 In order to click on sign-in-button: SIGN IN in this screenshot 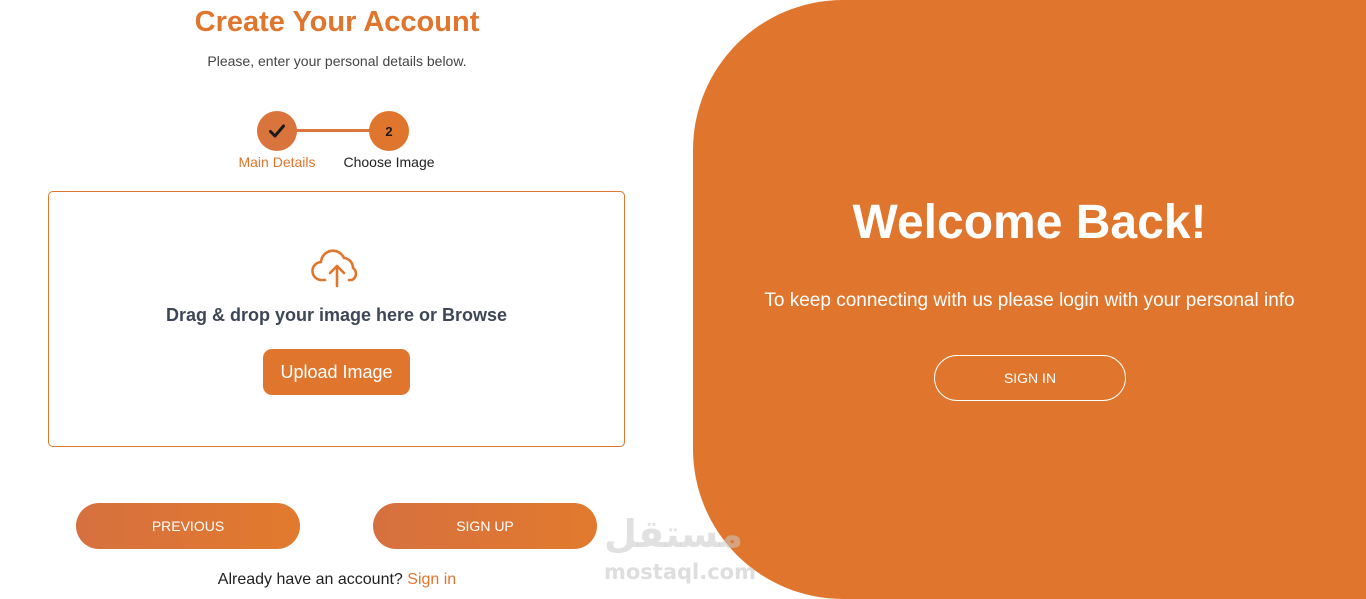, I will do `click(1030, 378)`.